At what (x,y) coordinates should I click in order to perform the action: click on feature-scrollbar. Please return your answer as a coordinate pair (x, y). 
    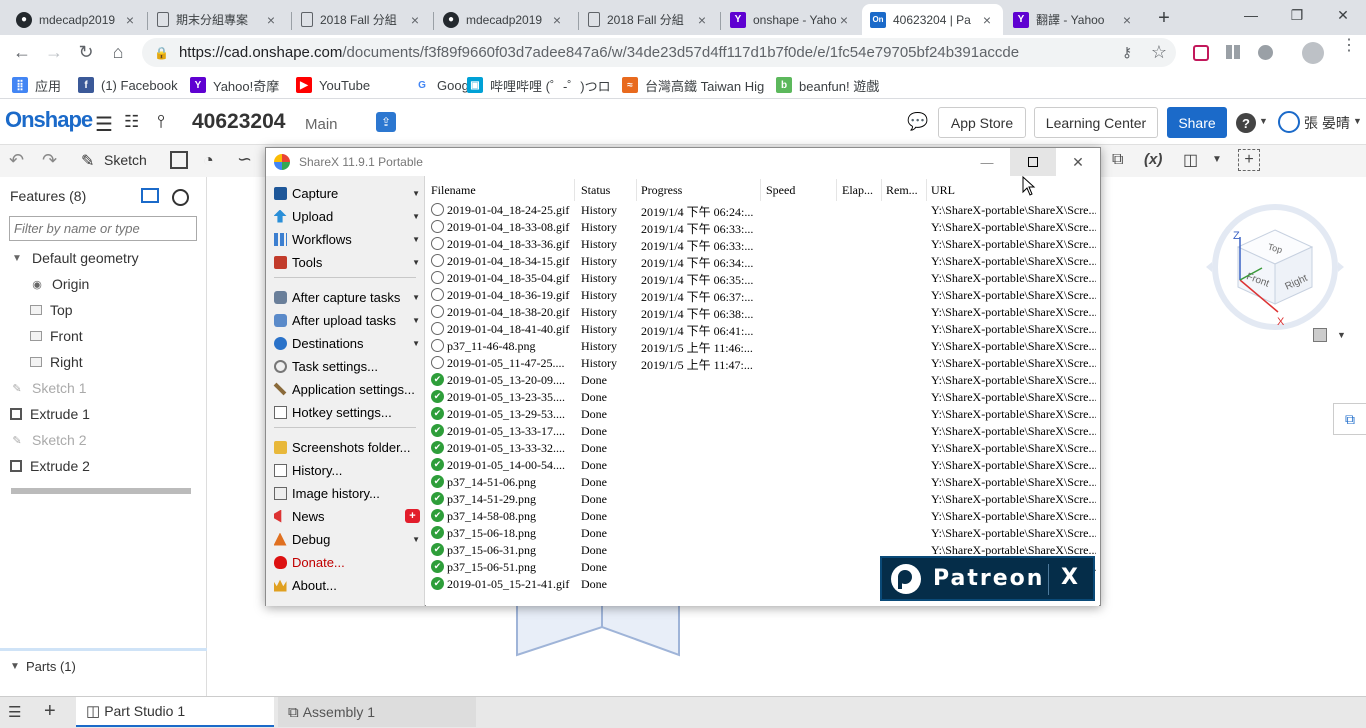
    Looking at the image, I should click on (101, 491).